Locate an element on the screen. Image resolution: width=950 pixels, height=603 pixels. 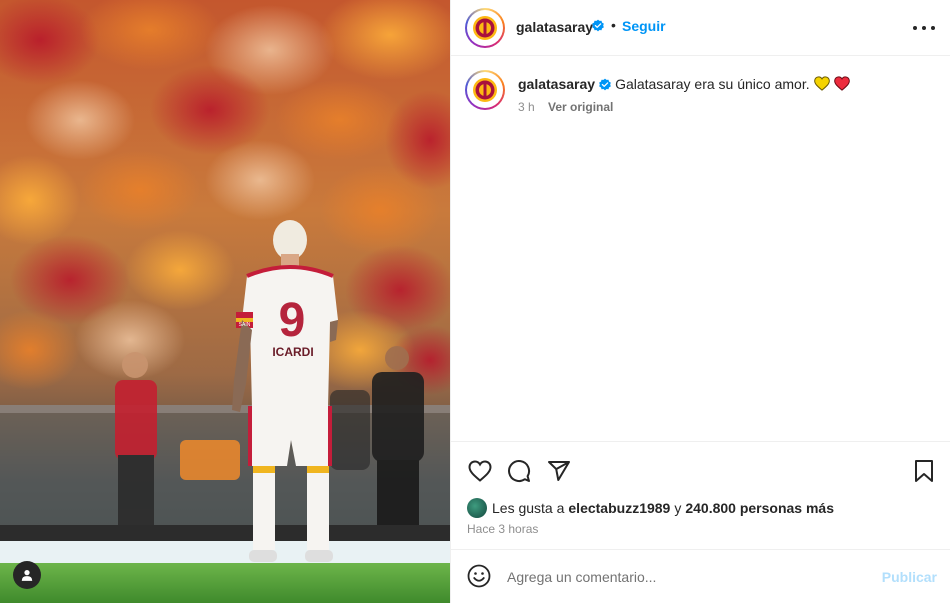
tagged-users-button is located at coordinates (27, 575).